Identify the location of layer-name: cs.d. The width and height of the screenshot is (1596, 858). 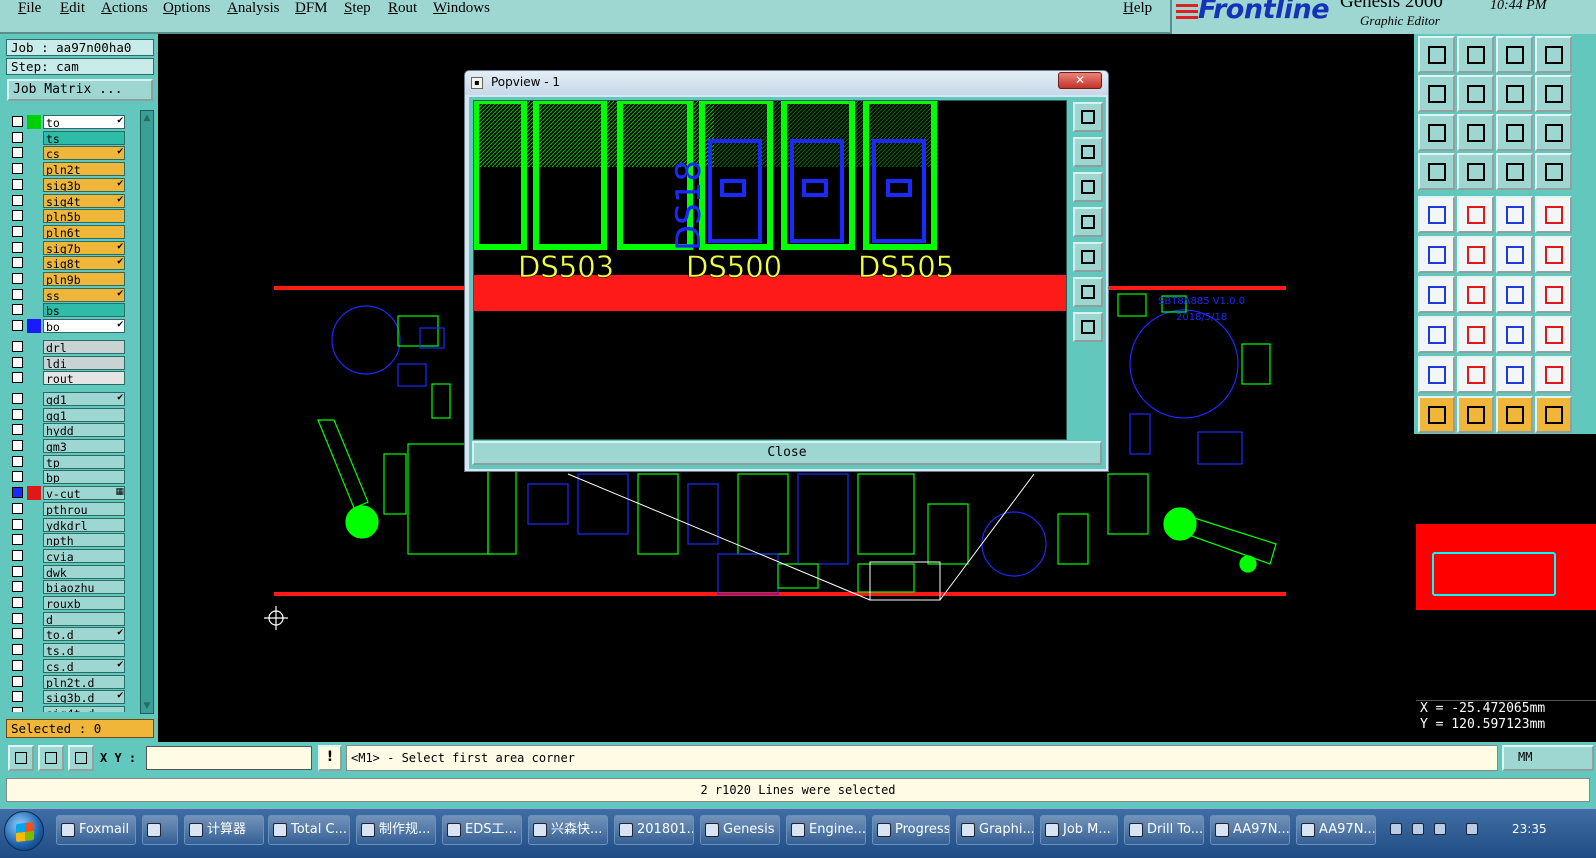
(84, 665).